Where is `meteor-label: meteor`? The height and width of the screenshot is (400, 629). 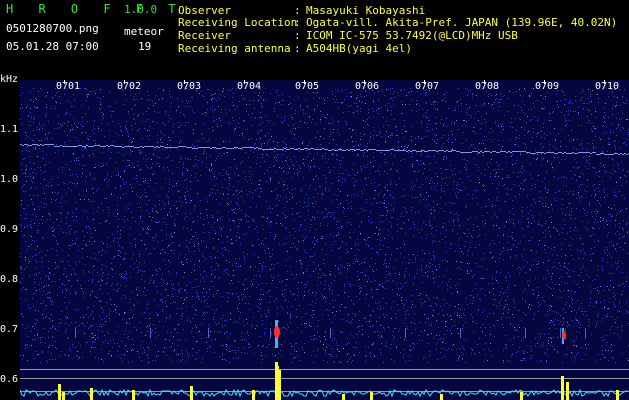
meteor-label: meteor is located at coordinates (144, 31).